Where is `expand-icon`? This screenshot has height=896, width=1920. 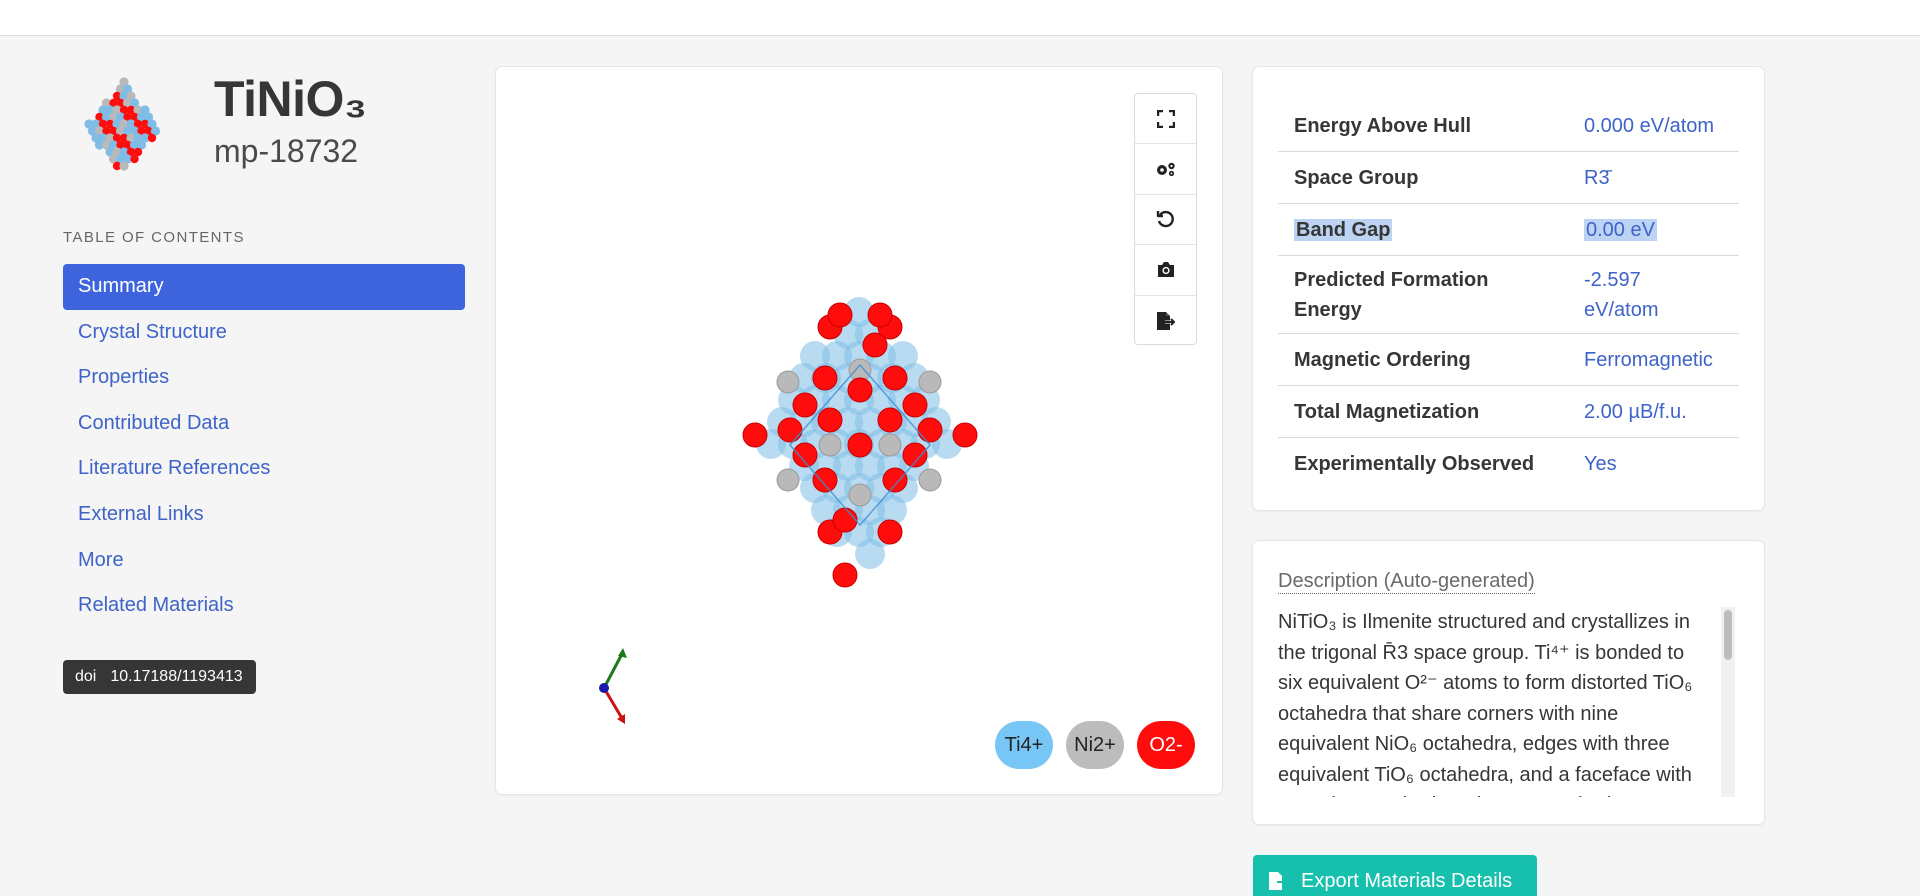 expand-icon is located at coordinates (1165, 118).